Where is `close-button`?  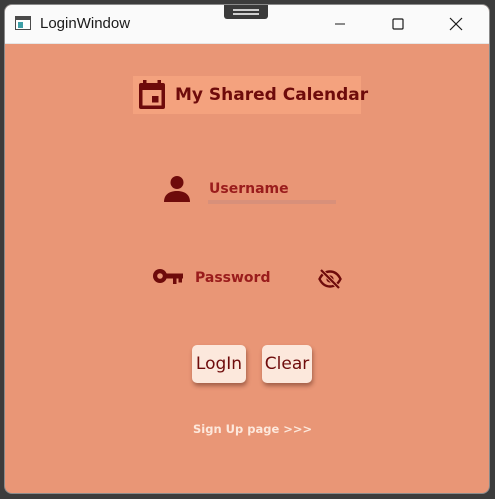 close-button is located at coordinates (456, 24).